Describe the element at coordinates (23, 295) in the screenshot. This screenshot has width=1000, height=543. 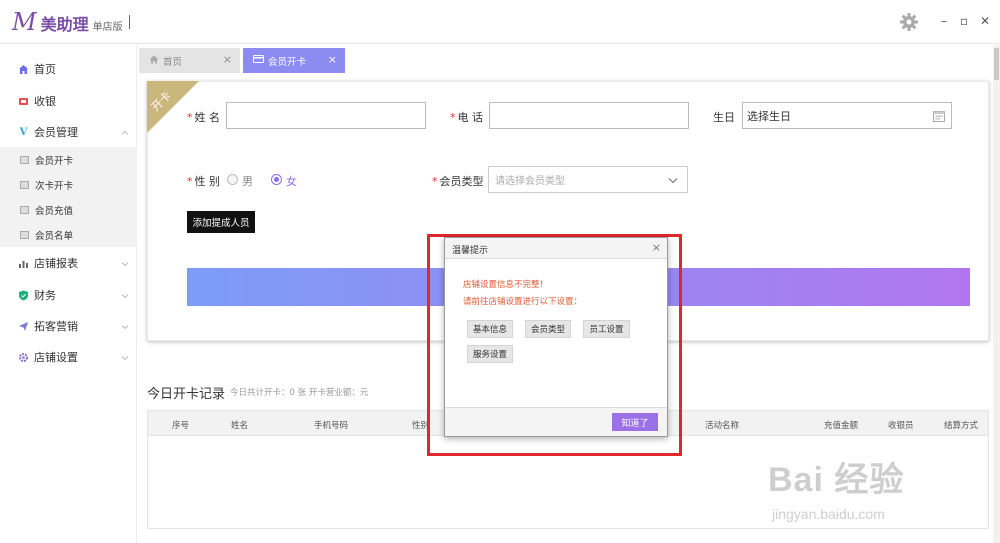
I see `shield-icon` at that location.